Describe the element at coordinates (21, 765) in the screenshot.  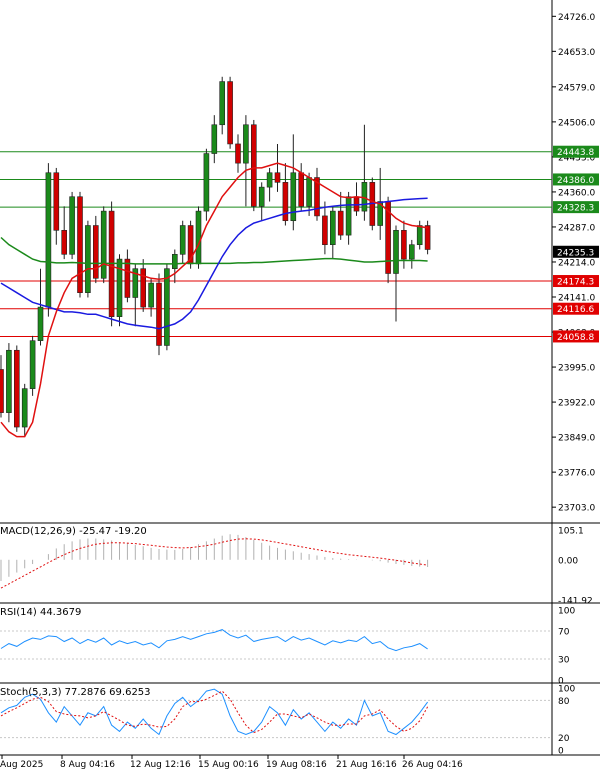
I see `x-tick-label-0: Aug 2025` at that location.